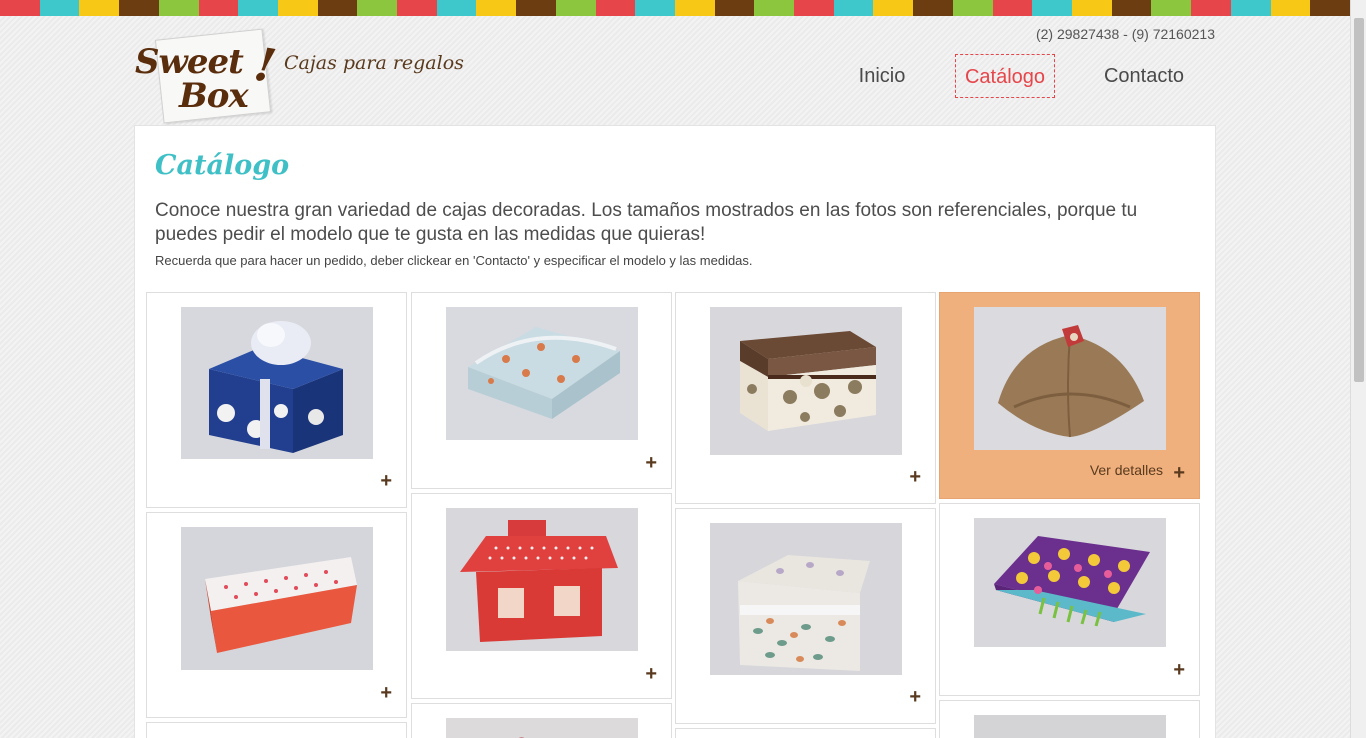  What do you see at coordinates (542, 579) in the screenshot?
I see `product-photo-red-house-box` at bounding box center [542, 579].